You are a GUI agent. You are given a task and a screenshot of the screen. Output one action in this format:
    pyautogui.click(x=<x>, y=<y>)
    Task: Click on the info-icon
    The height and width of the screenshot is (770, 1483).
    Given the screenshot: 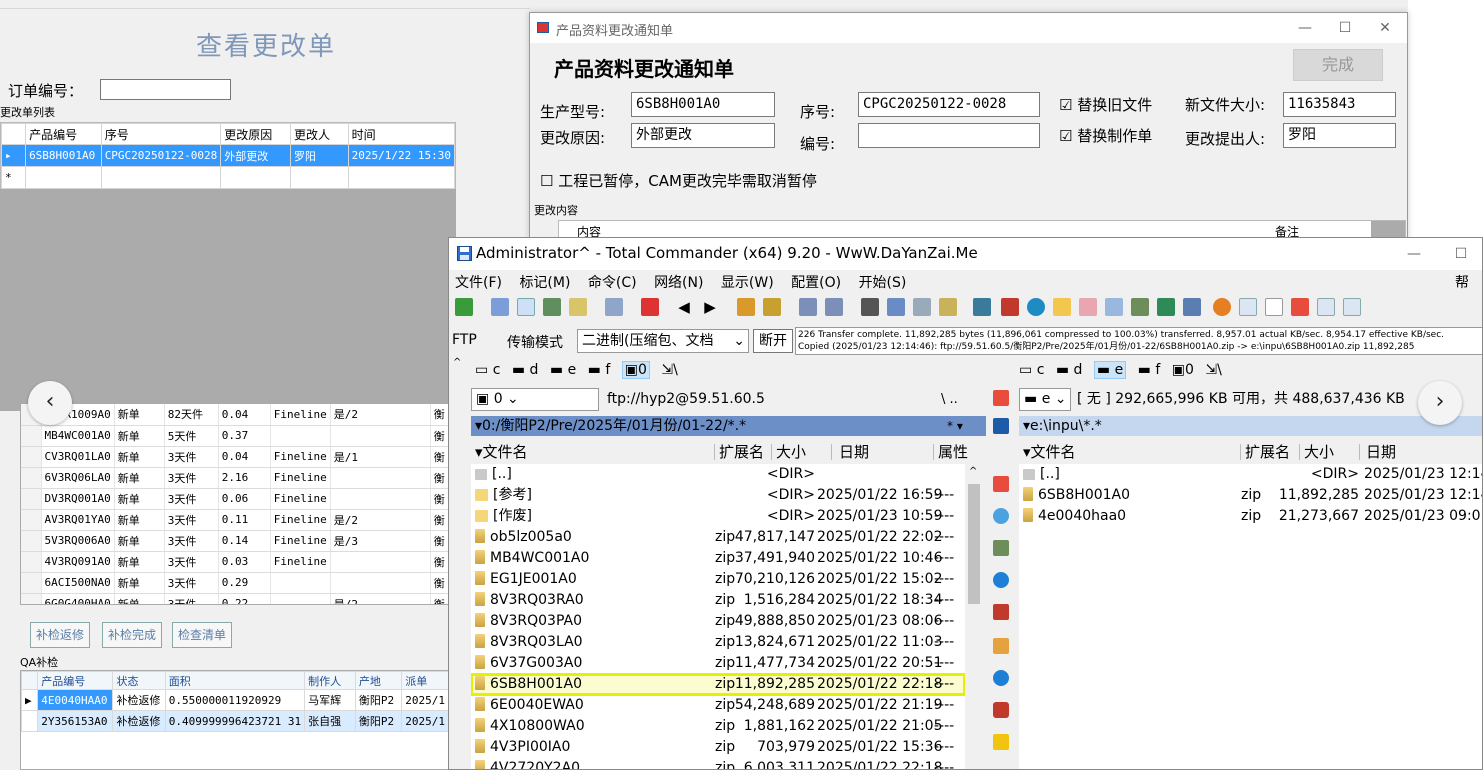 What is the action you would take?
    pyautogui.click(x=1001, y=580)
    